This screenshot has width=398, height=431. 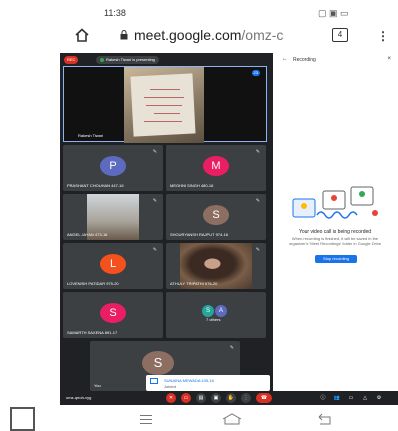 I want to click on presenting-label: Rakesh Tiwari is presenting, so click(x=130, y=59).